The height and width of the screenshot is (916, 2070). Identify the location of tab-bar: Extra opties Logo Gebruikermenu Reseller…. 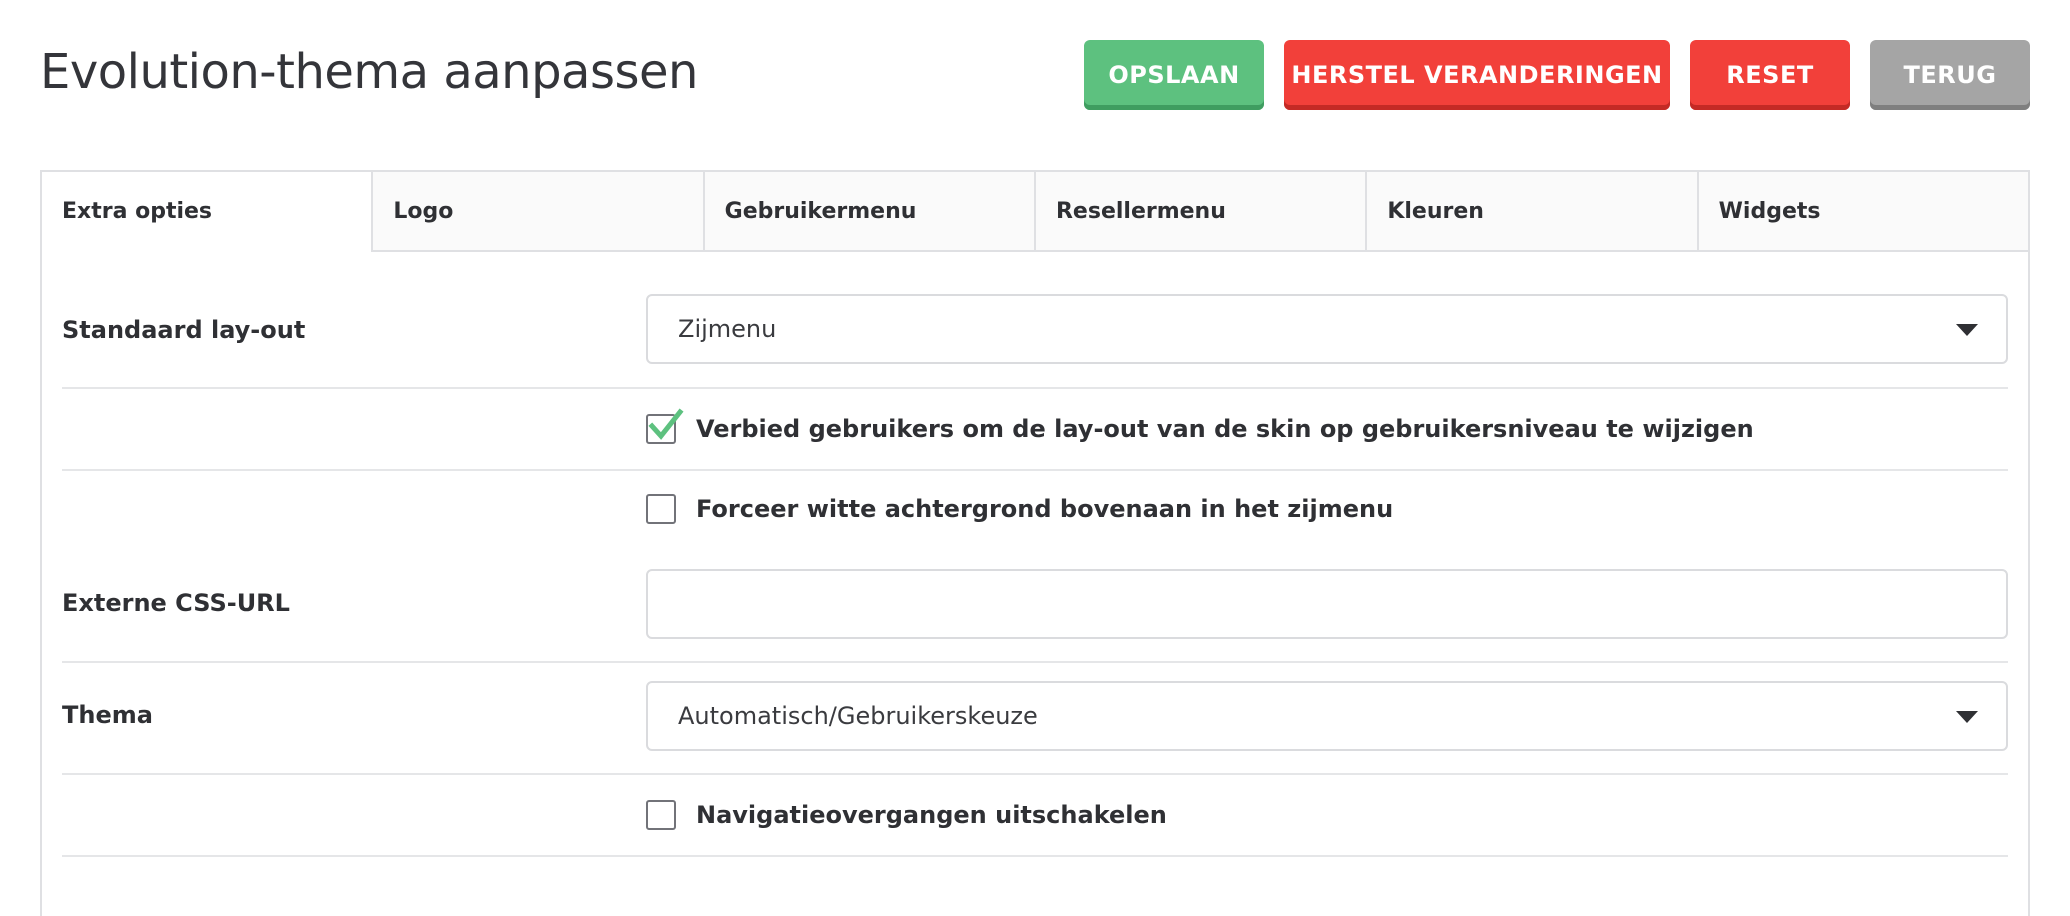
(1035, 212).